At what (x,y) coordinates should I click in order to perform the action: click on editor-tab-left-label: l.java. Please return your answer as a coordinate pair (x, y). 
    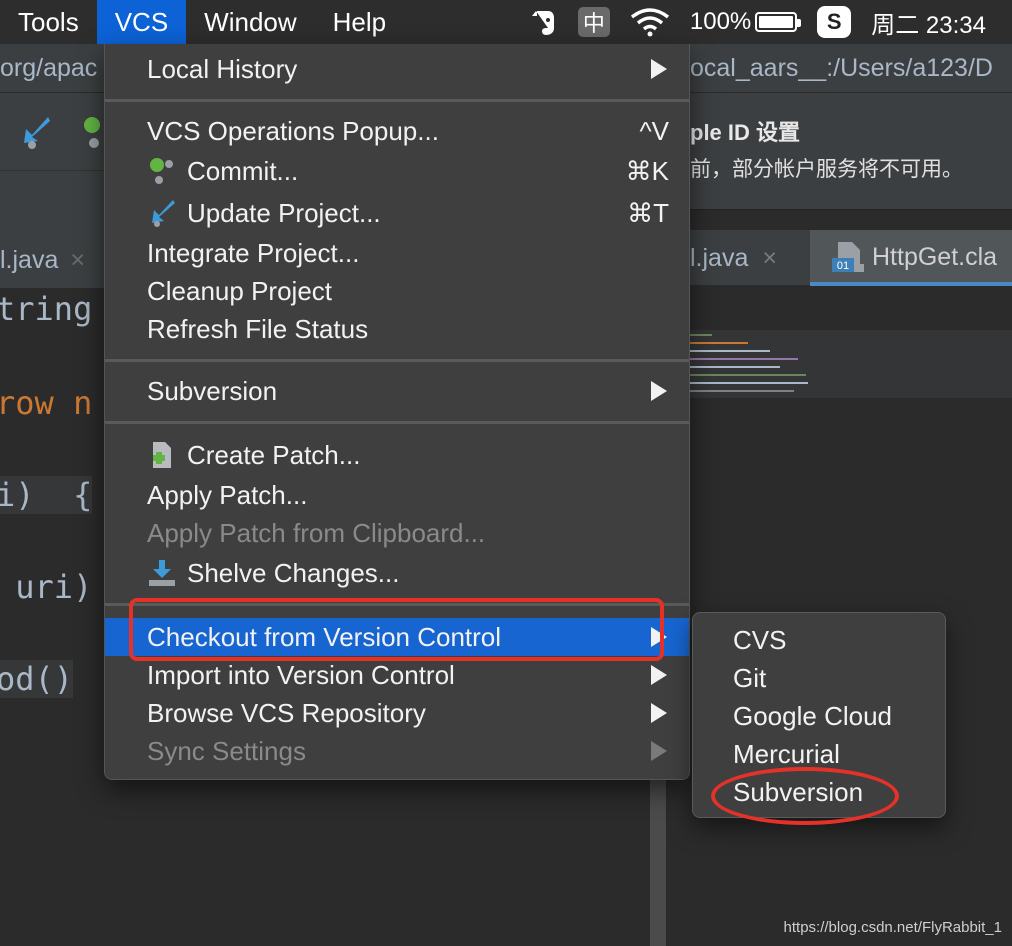
    Looking at the image, I should click on (29, 260).